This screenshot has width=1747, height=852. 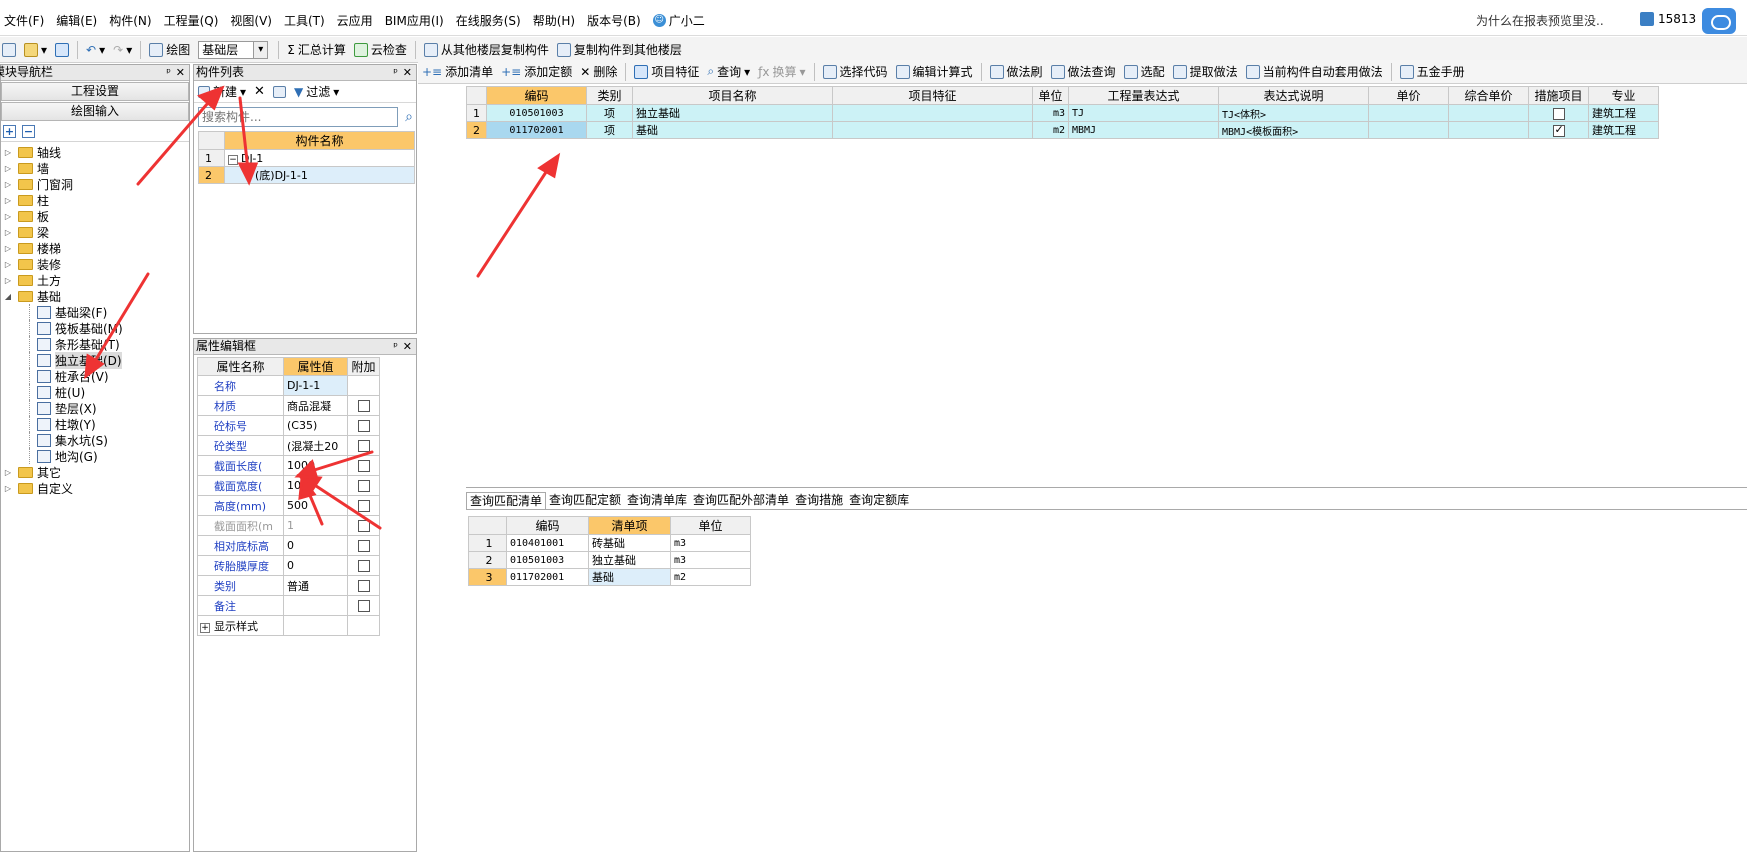 I want to click on floor-select: 基础层, so click(x=233, y=49).